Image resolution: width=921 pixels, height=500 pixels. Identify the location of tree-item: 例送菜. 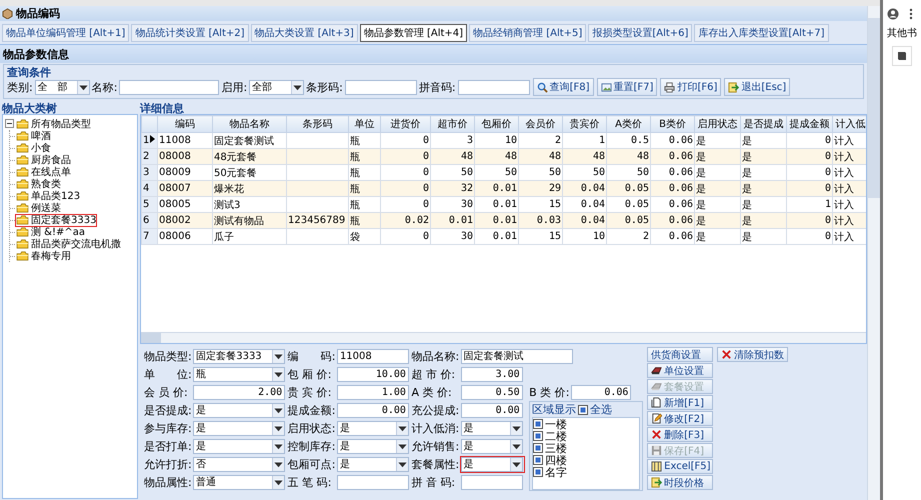
(38, 208).